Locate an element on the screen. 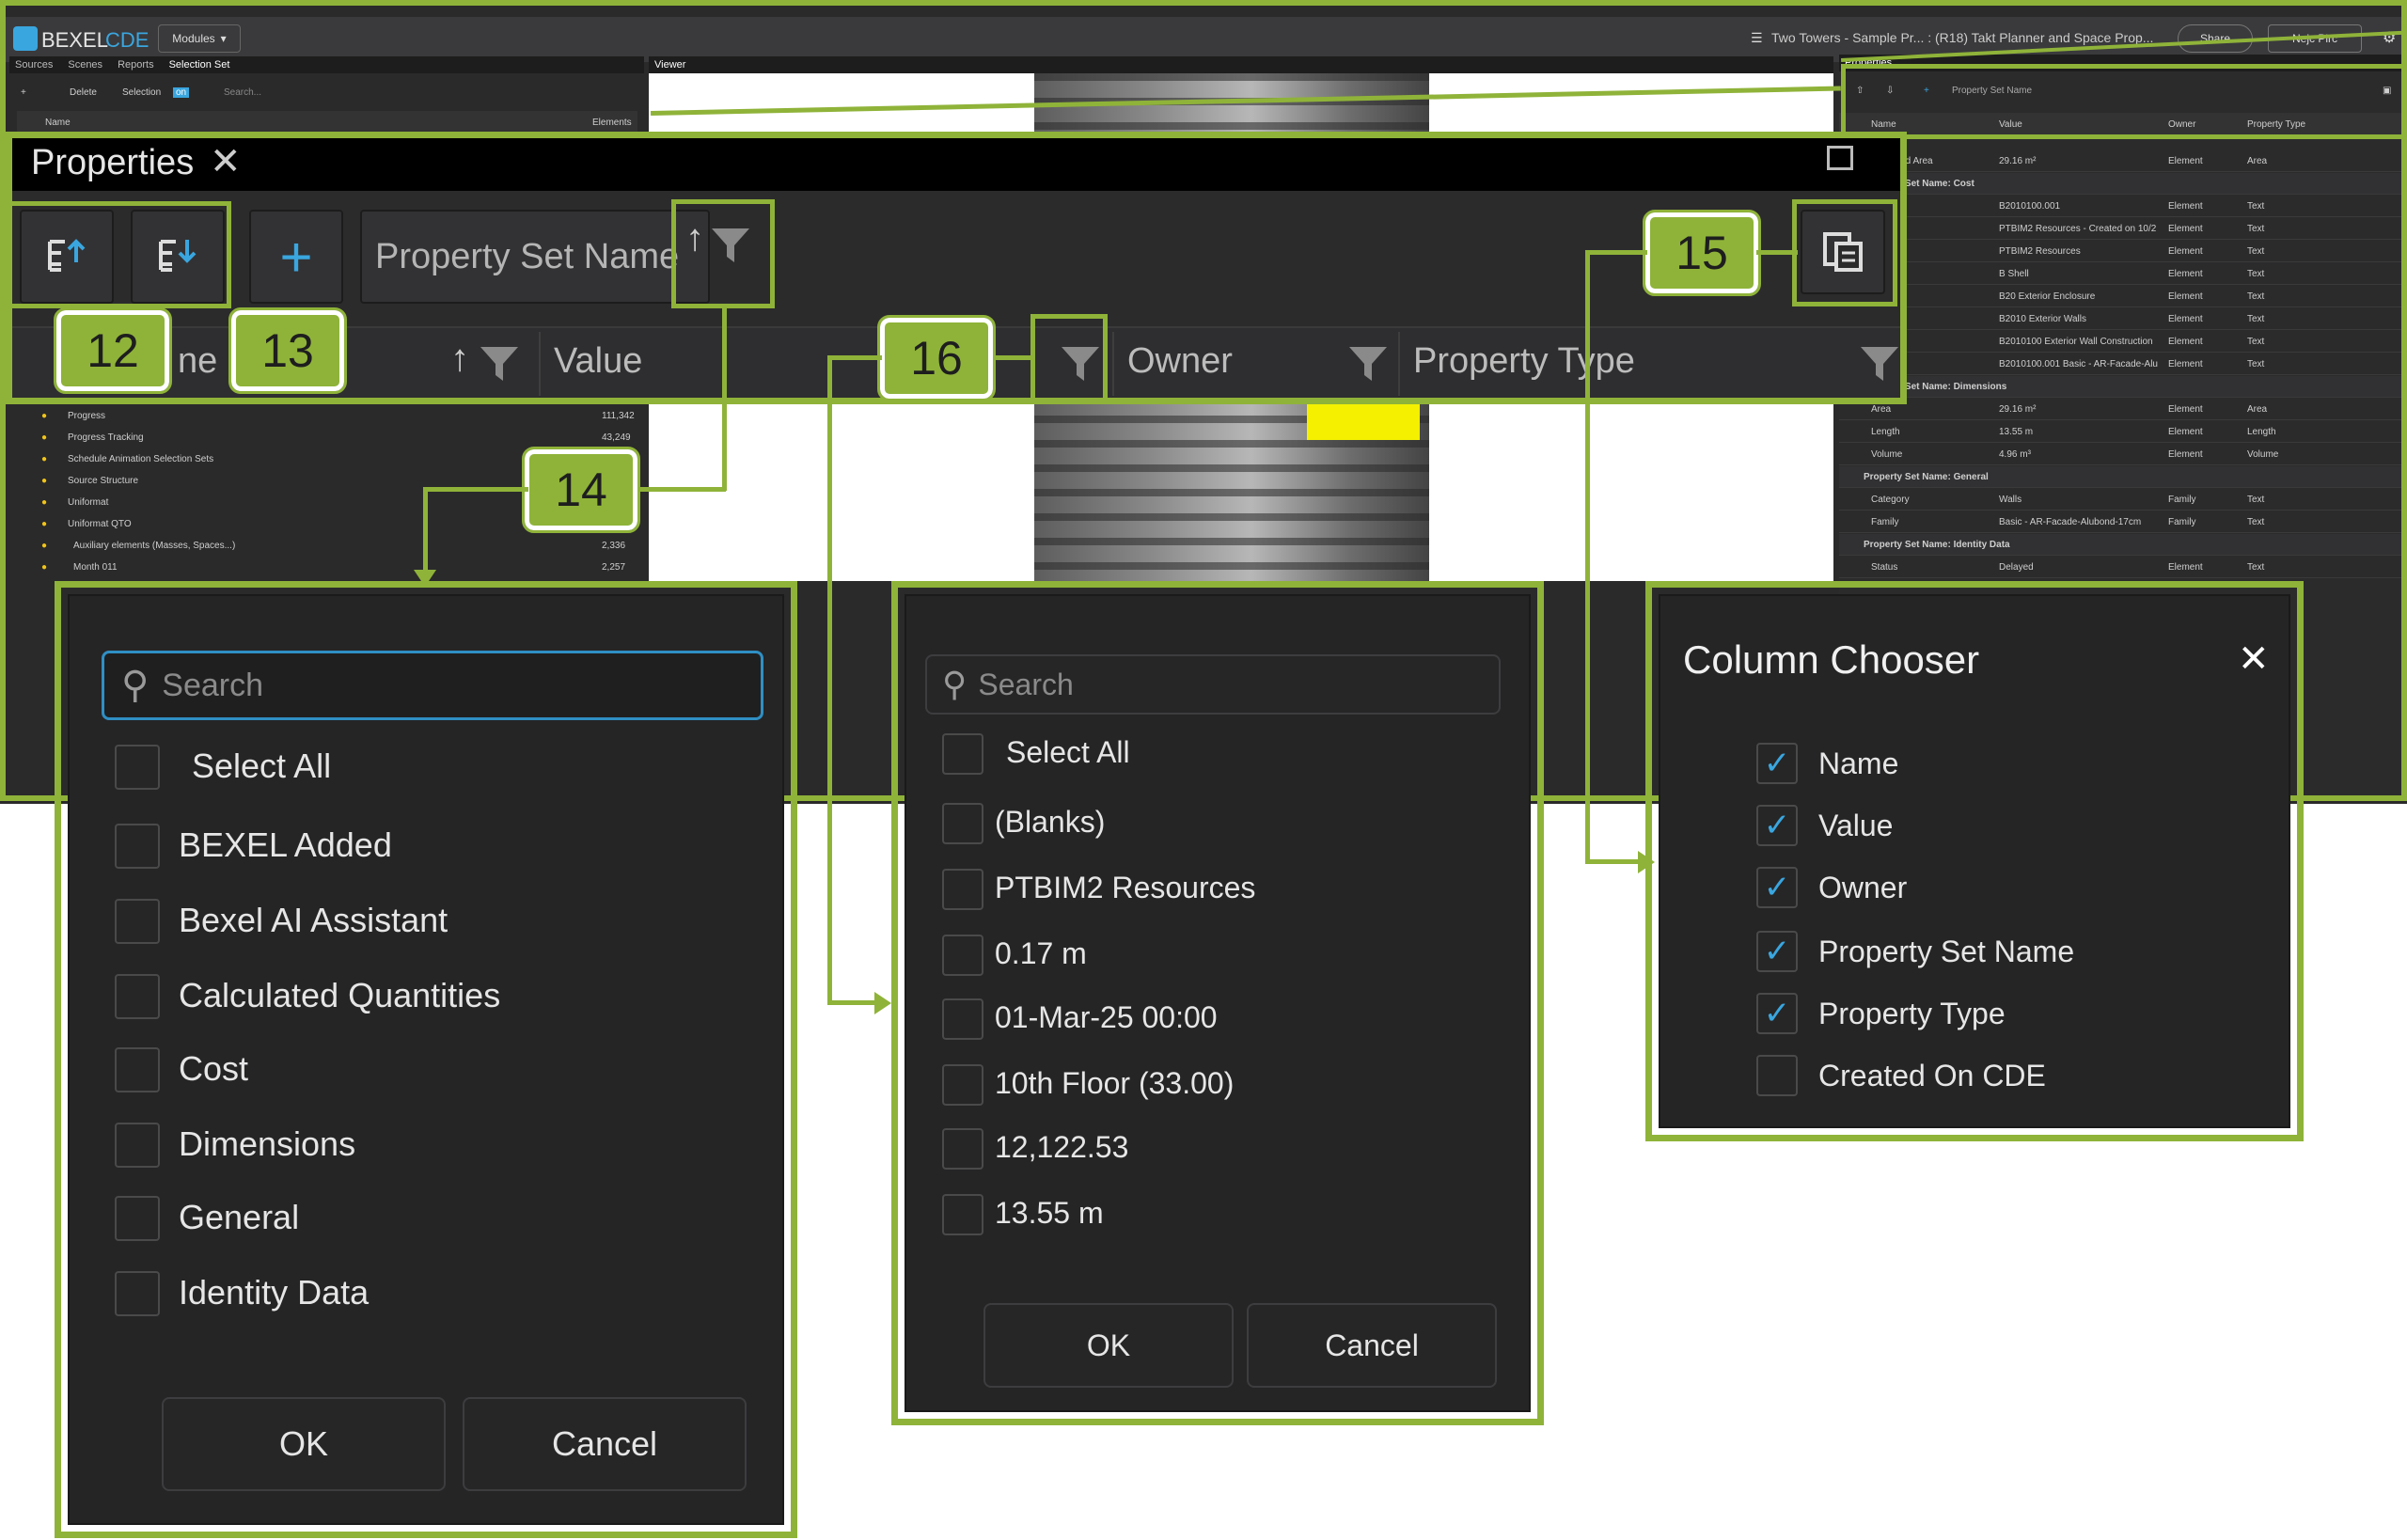 The width and height of the screenshot is (2407, 1540). value-select-all-checkbox is located at coordinates (962, 754).